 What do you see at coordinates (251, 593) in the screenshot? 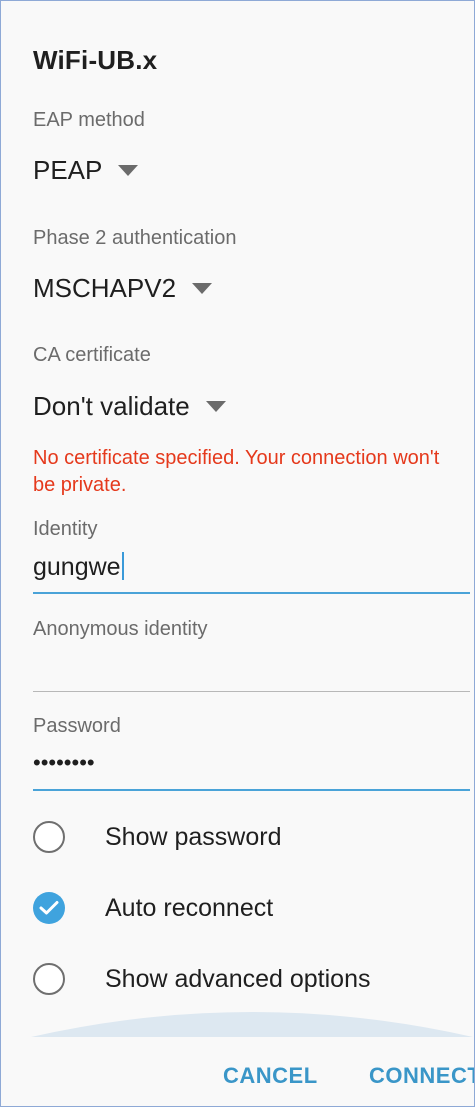
I see `identity-underline` at bounding box center [251, 593].